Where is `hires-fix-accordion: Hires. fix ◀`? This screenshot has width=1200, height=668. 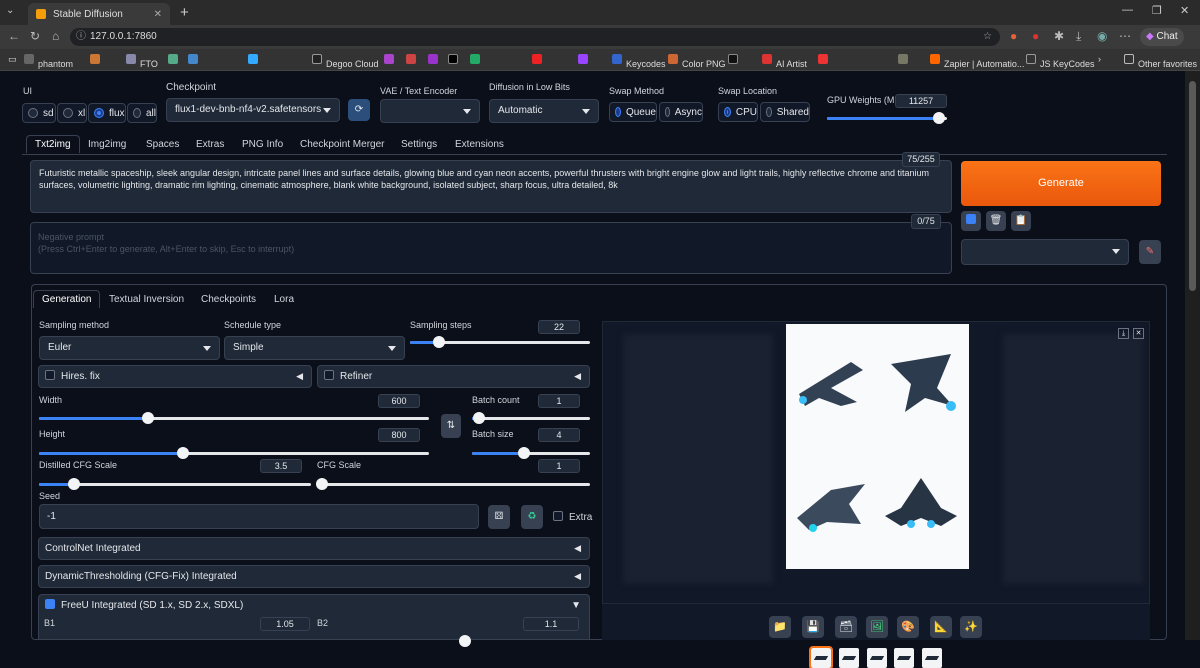 hires-fix-accordion: Hires. fix ◀ is located at coordinates (175, 376).